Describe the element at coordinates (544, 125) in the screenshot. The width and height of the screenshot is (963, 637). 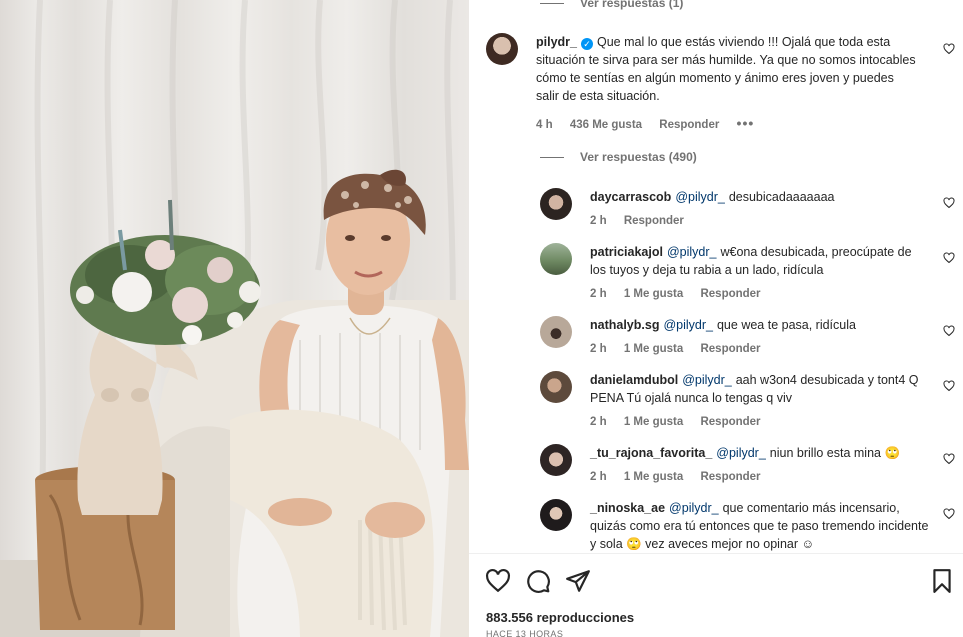
I see `comment-time: 4 h` at that location.